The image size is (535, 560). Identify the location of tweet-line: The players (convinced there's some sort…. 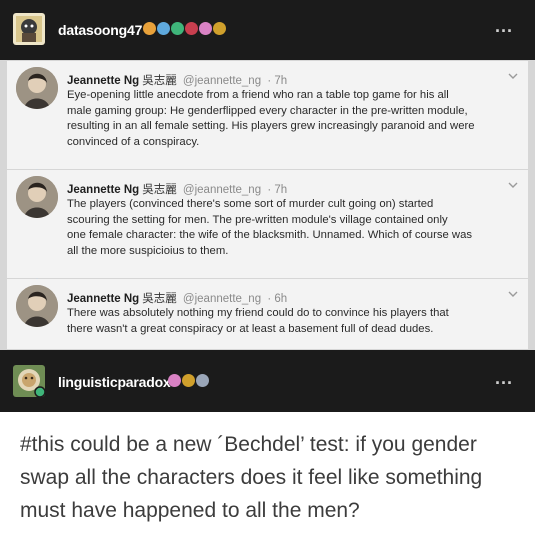
(250, 204).